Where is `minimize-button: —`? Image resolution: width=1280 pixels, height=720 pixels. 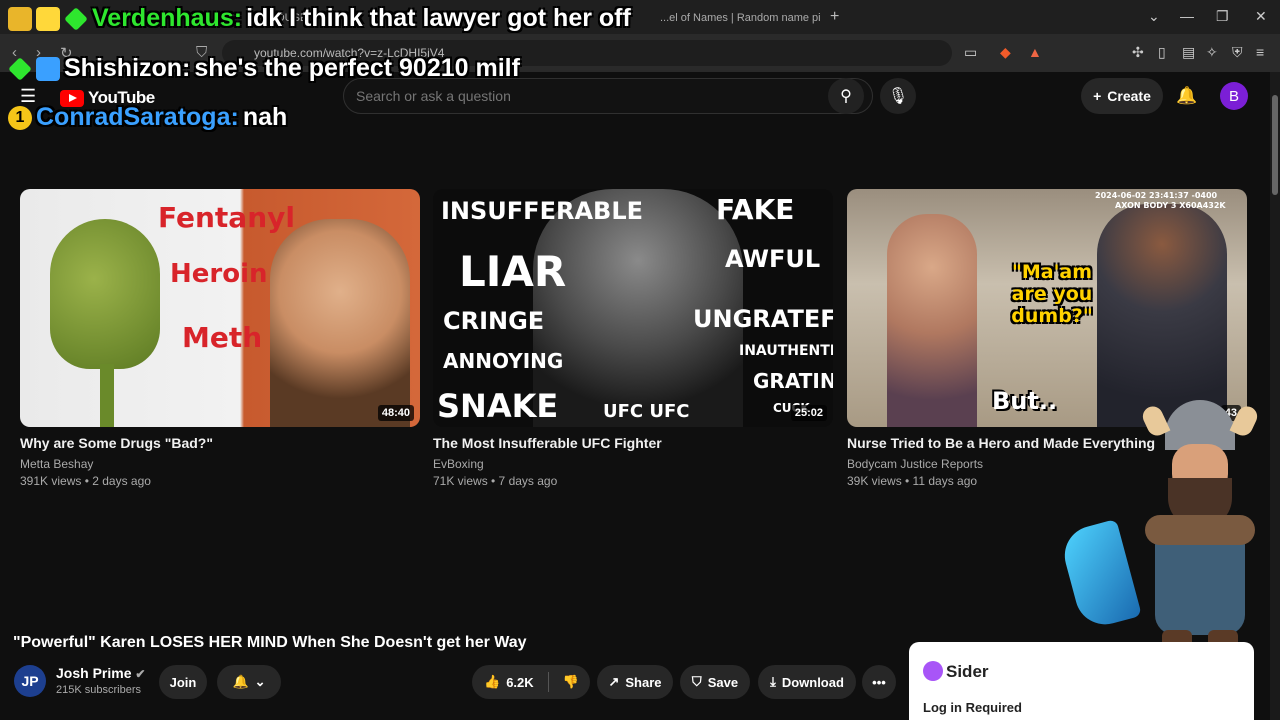
minimize-button: — is located at coordinates (1187, 16).